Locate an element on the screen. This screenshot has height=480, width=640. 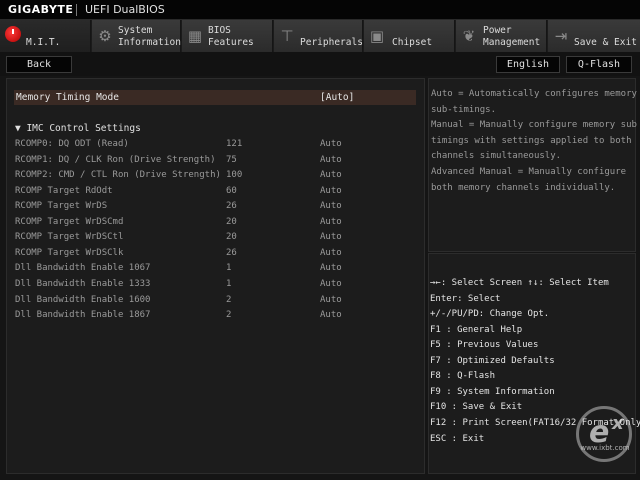
setting-label: RCOMP Target WrDSClk is located at coordinates (69, 252).